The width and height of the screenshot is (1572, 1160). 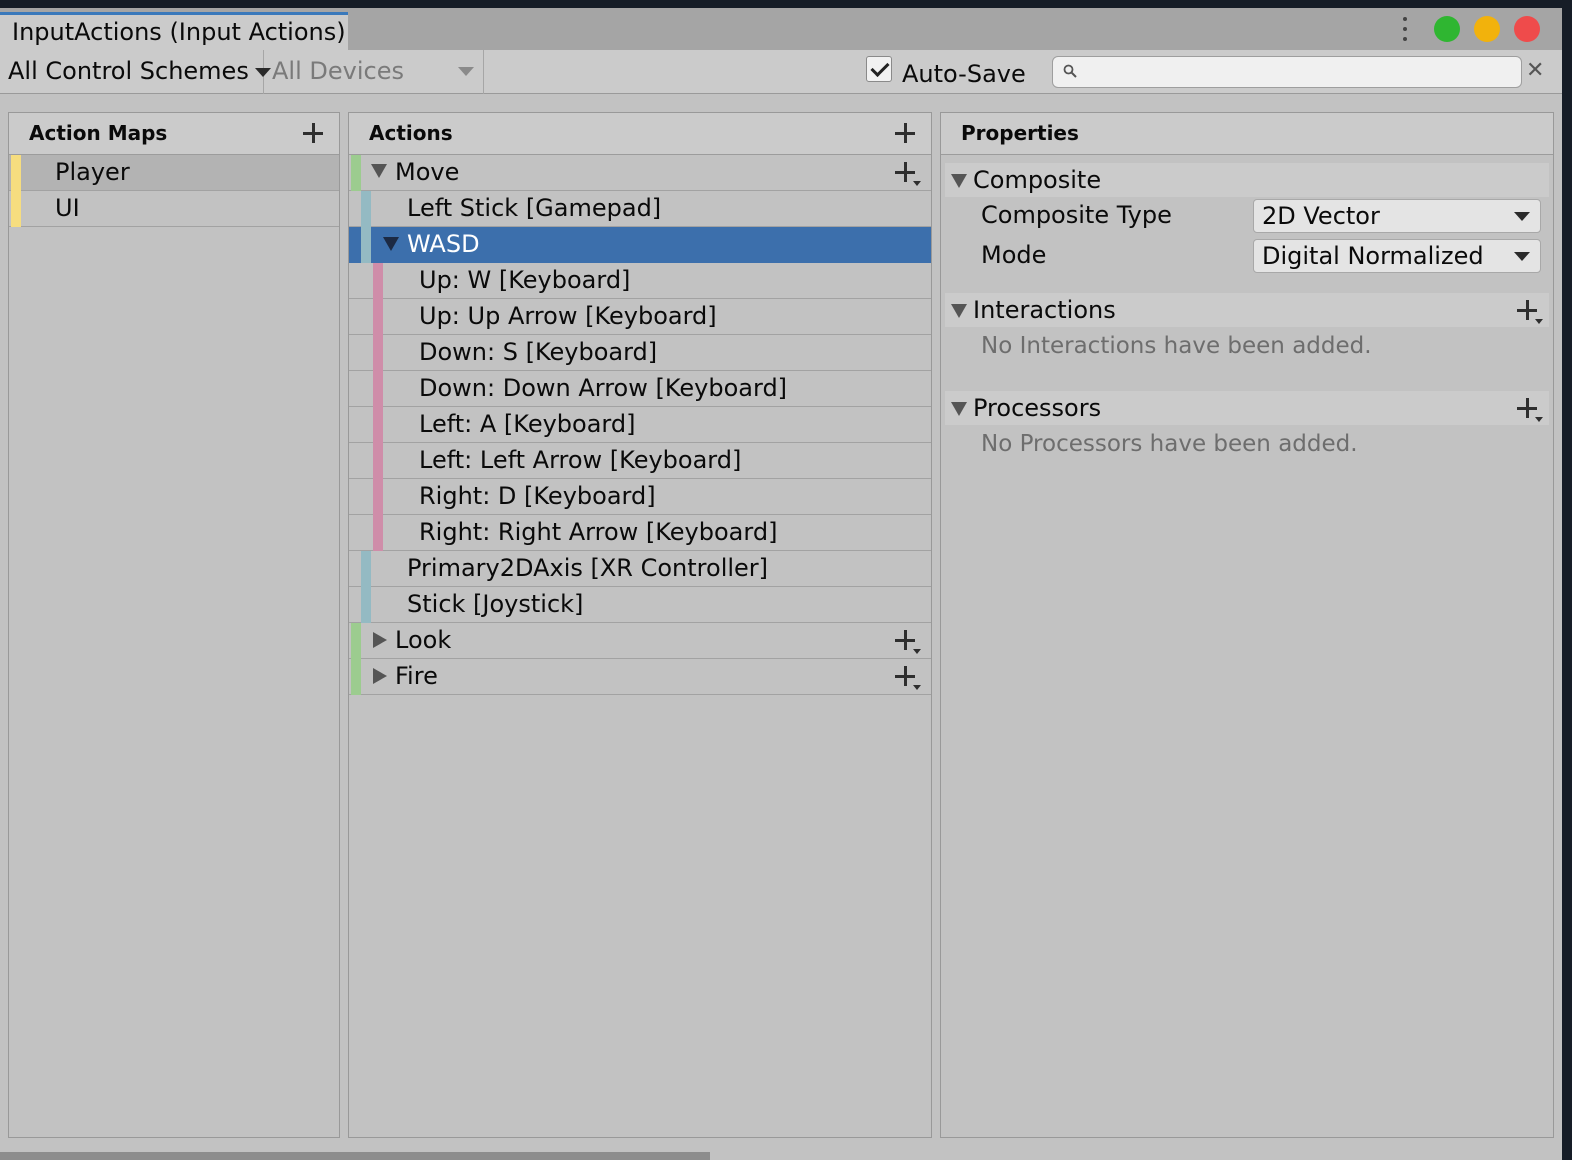 What do you see at coordinates (640, 641) in the screenshot?
I see `action-row: Look` at bounding box center [640, 641].